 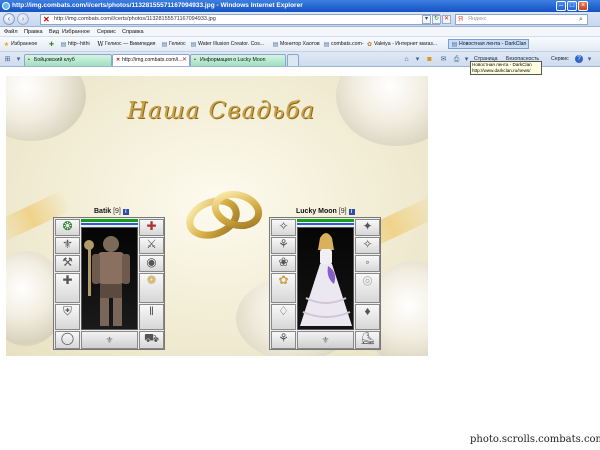 I want to click on close-tab-icon: ✕, so click(x=184, y=60).